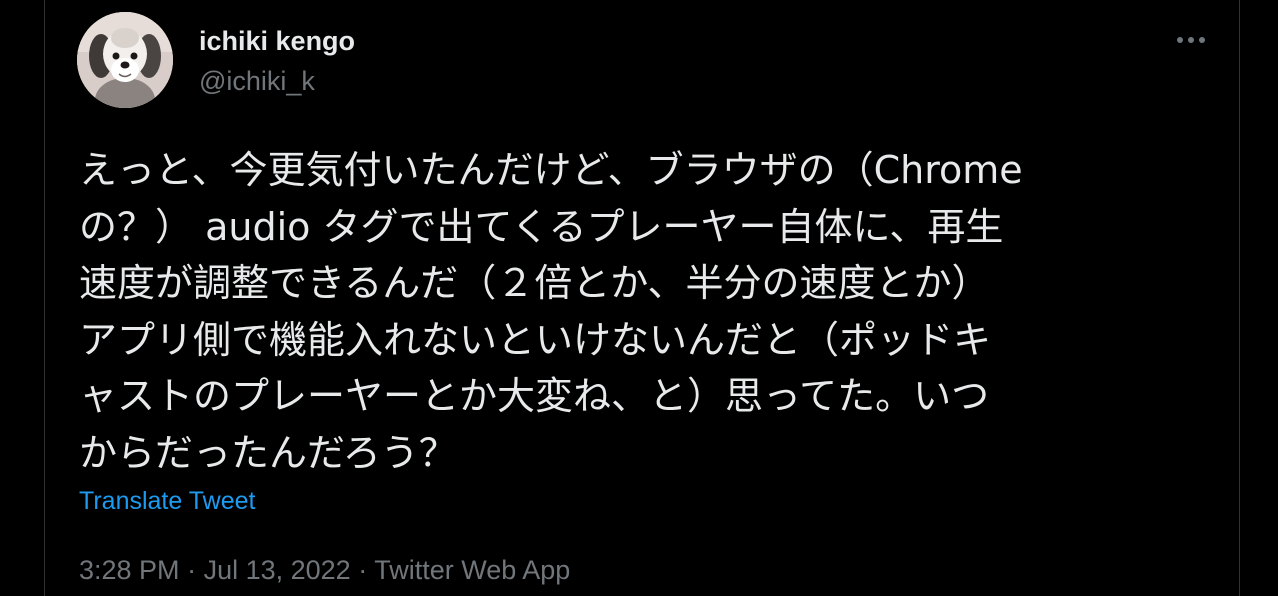 This screenshot has height=596, width=1278. I want to click on avatar, so click(125, 60).